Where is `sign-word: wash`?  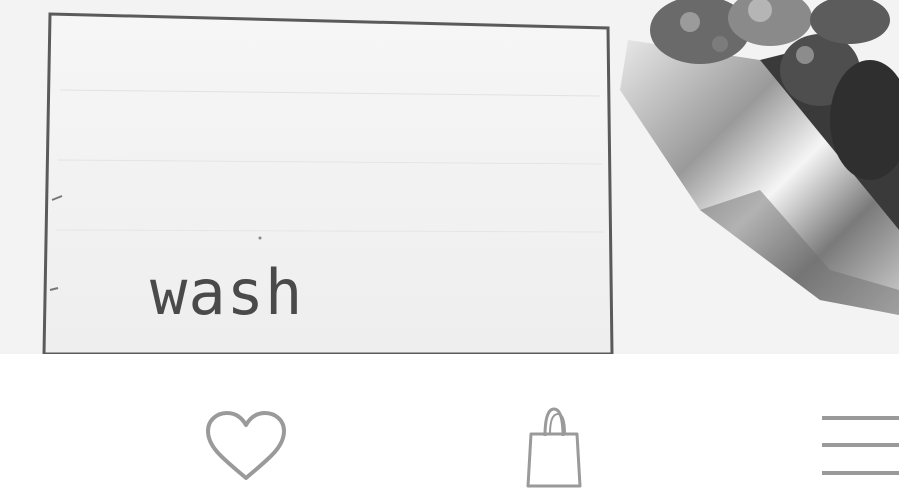
sign-word: wash is located at coordinates (227, 292).